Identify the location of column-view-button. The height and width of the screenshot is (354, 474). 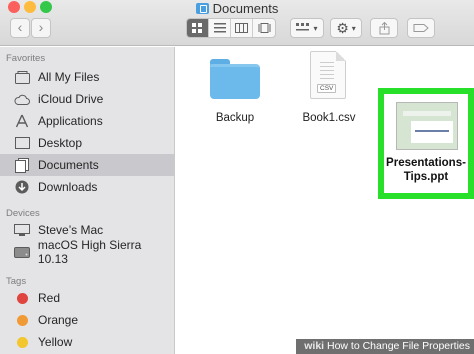
(242, 28).